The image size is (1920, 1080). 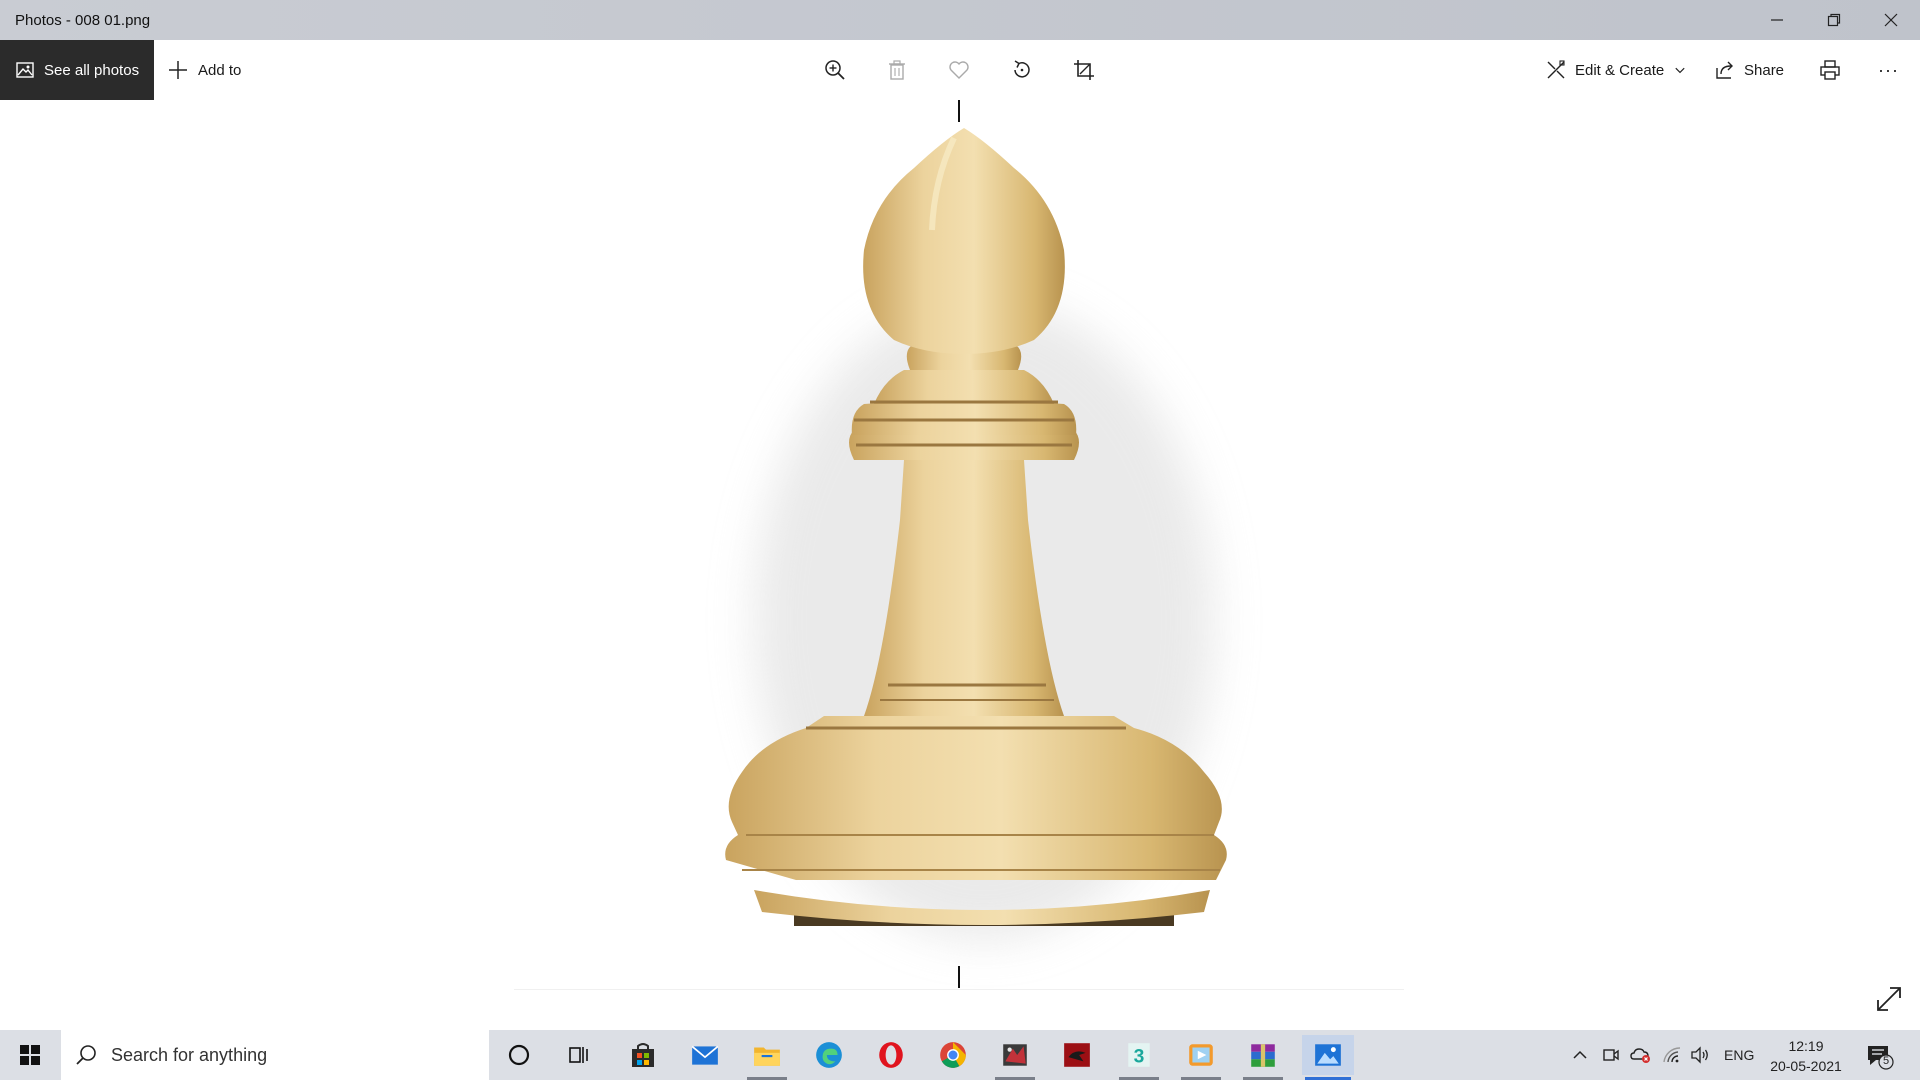 What do you see at coordinates (1724, 70) in the screenshot?
I see `share-icon` at bounding box center [1724, 70].